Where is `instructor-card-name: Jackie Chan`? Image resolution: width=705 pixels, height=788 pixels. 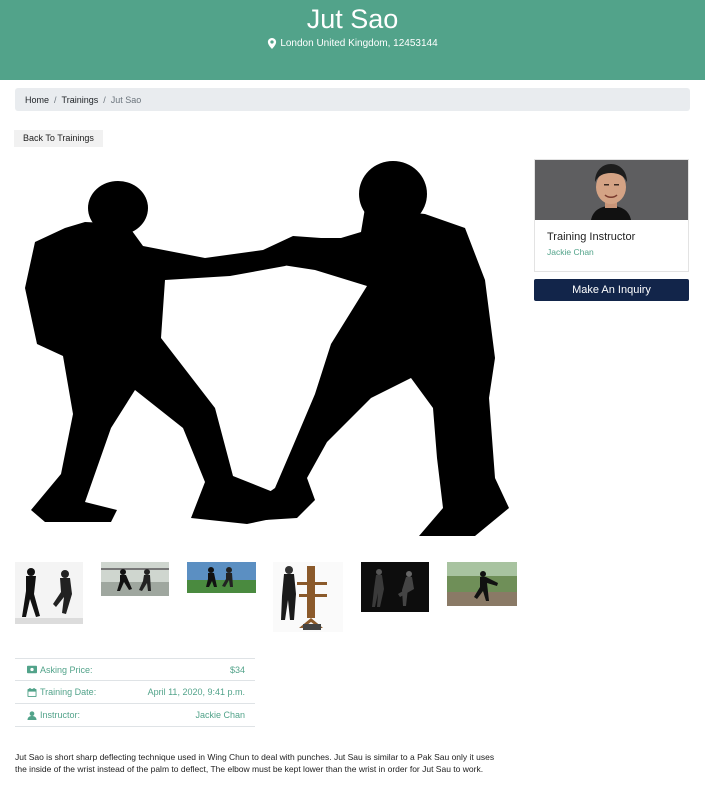 instructor-card-name: Jackie Chan is located at coordinates (570, 252).